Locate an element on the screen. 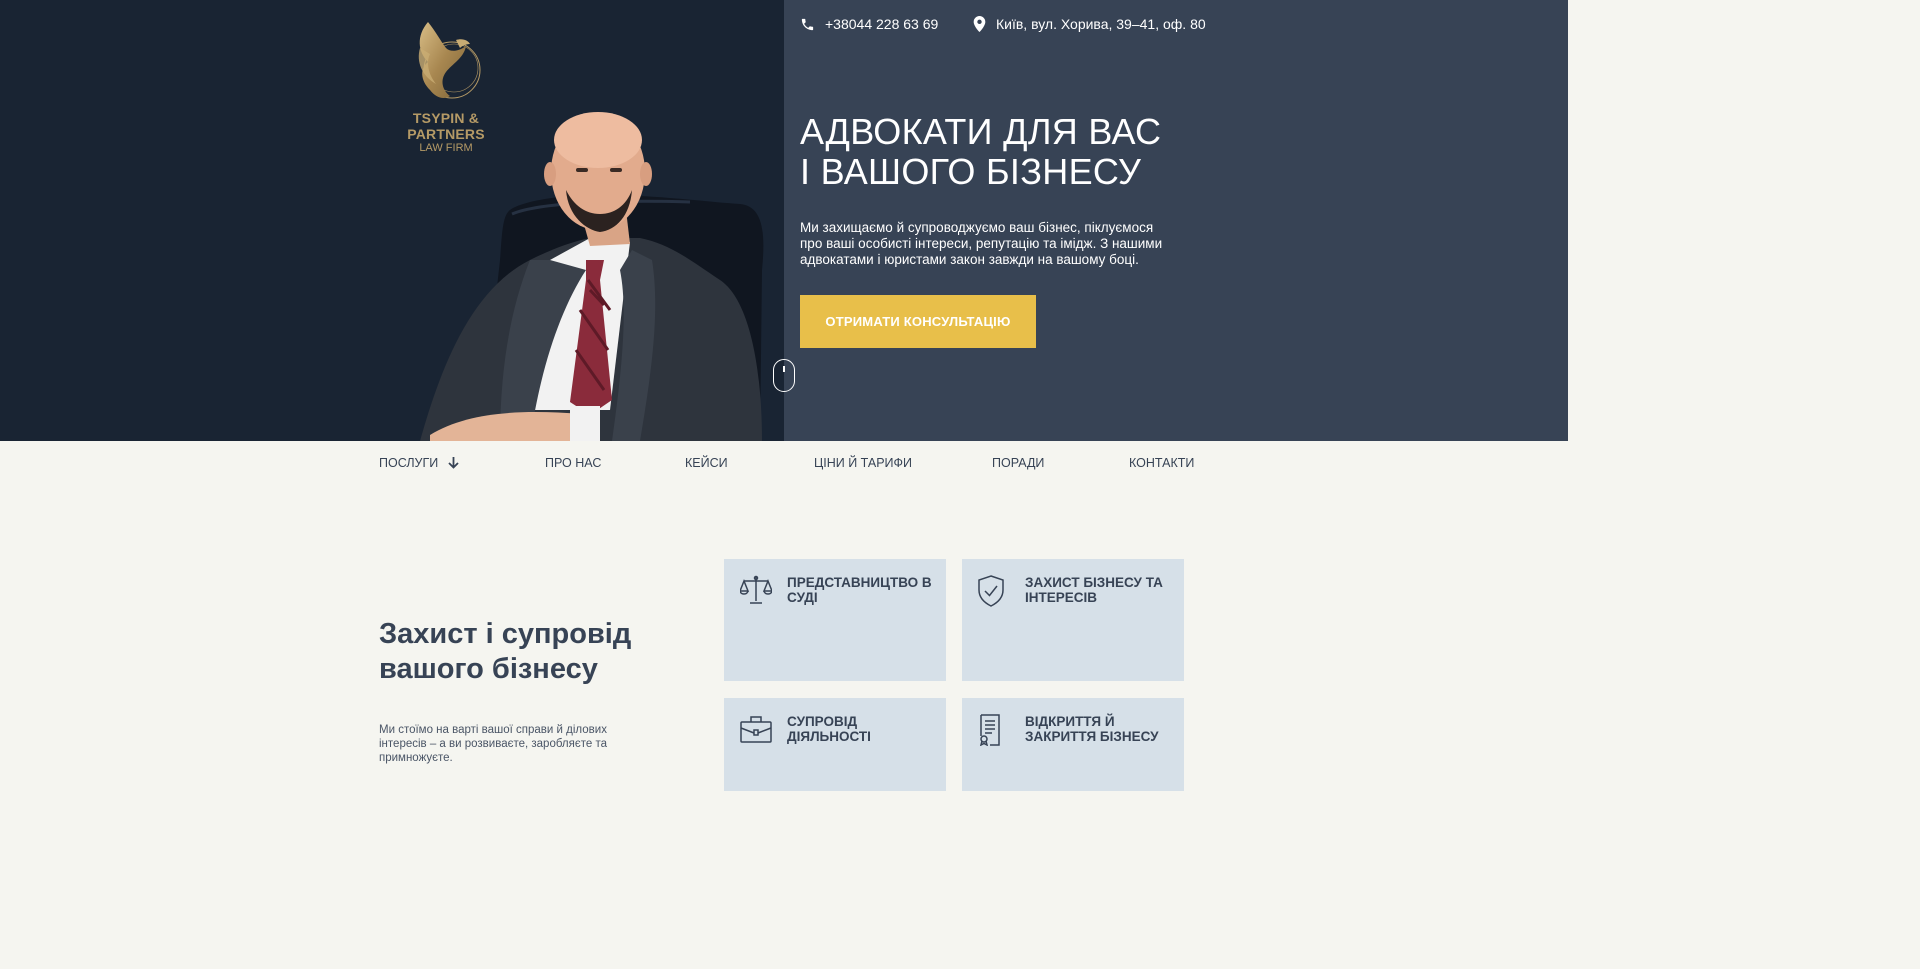 The image size is (1920, 969). address-text: Київ, вул. Хорива, 39–41, оф. 80 is located at coordinates (1101, 24).